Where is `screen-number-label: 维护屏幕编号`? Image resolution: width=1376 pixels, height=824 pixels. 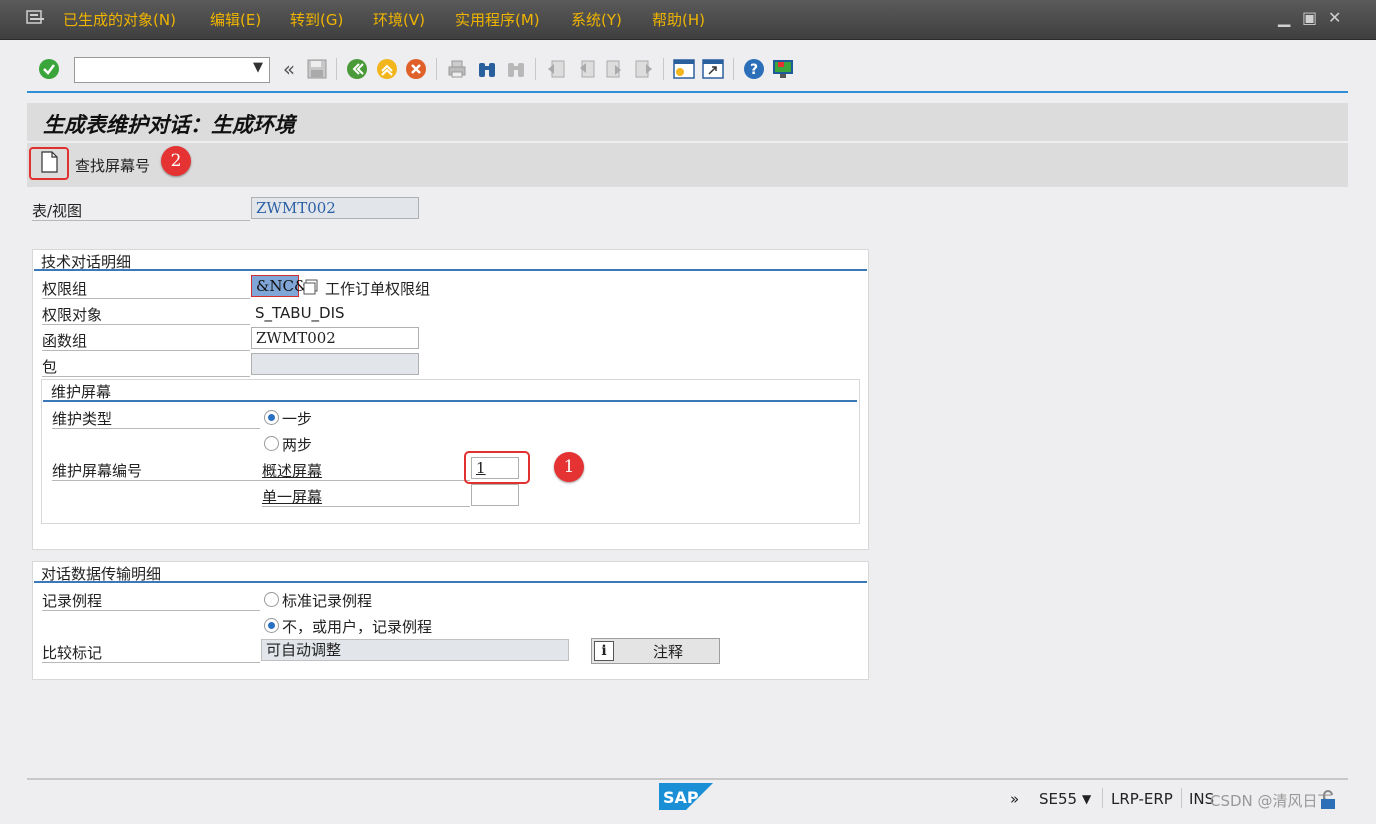 screen-number-label: 维护屏幕编号 is located at coordinates (97, 471).